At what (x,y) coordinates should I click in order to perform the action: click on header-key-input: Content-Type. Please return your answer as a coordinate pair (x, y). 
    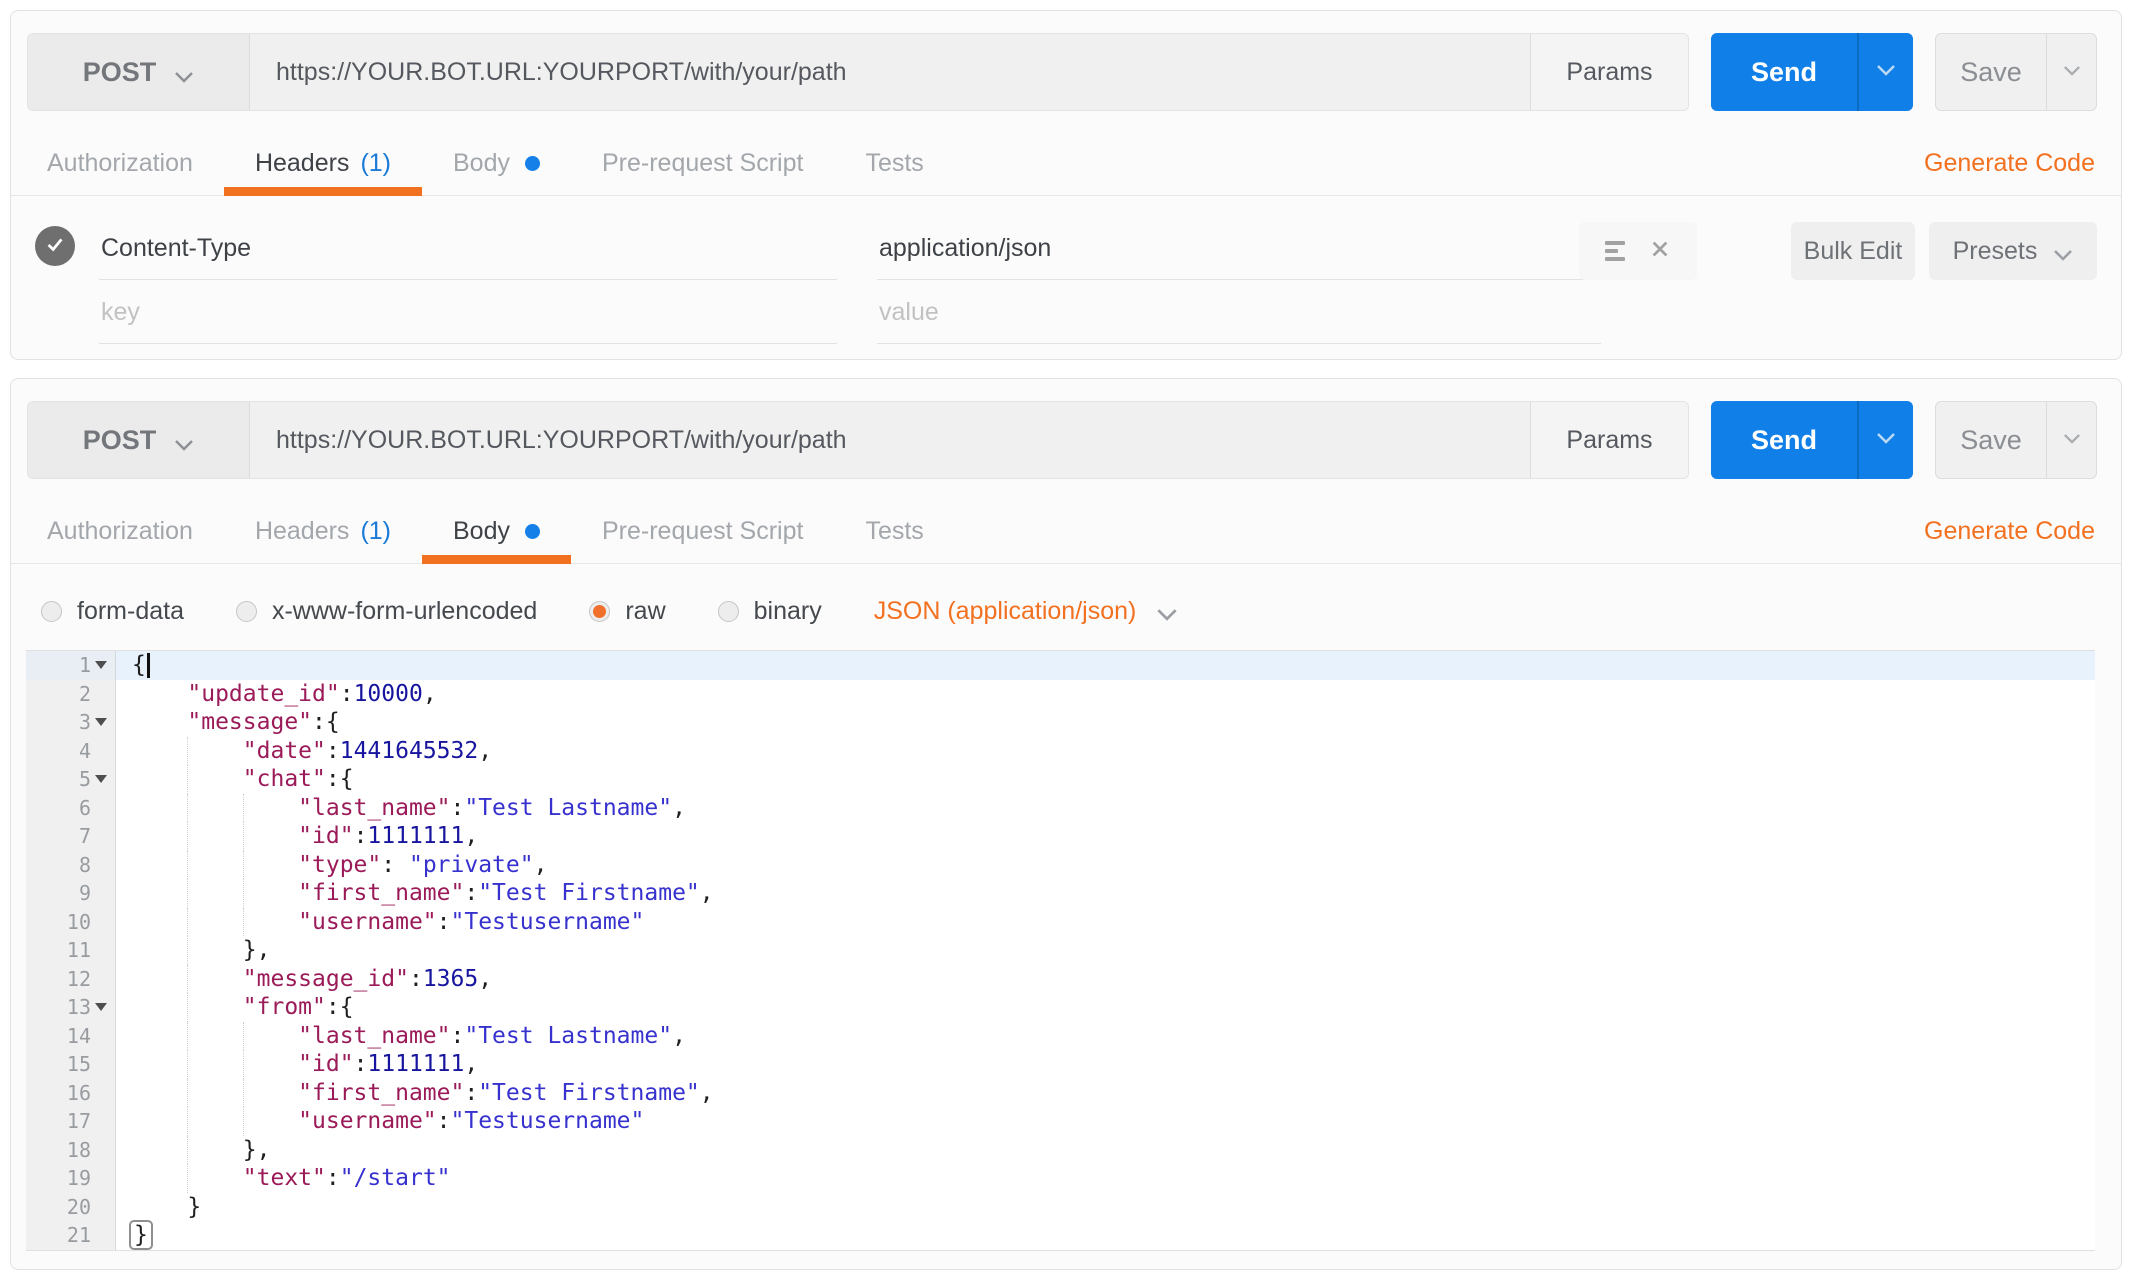
    Looking at the image, I should click on (468, 250).